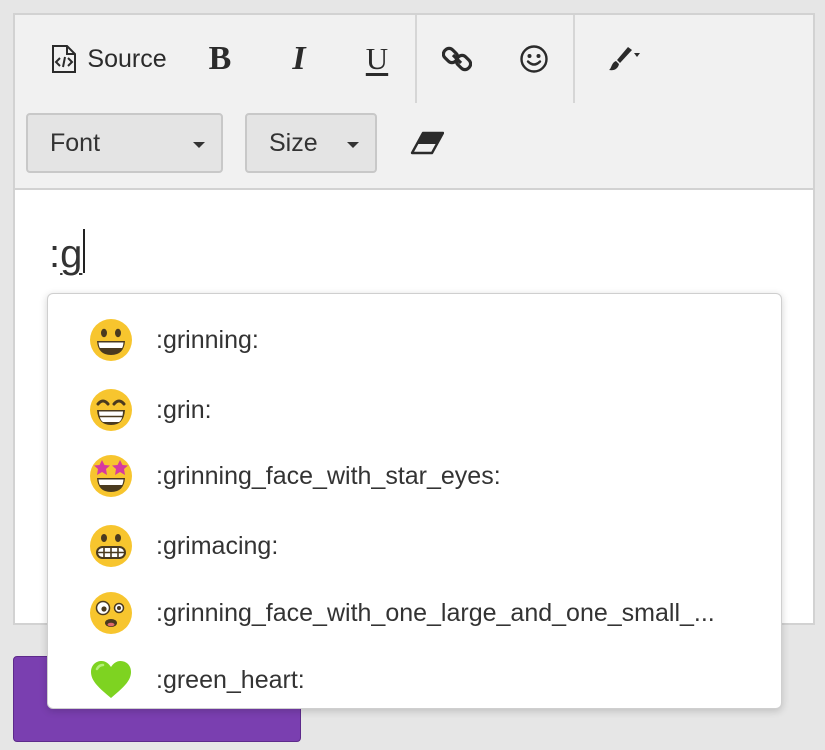  I want to click on text-color-button, so click(623, 59).